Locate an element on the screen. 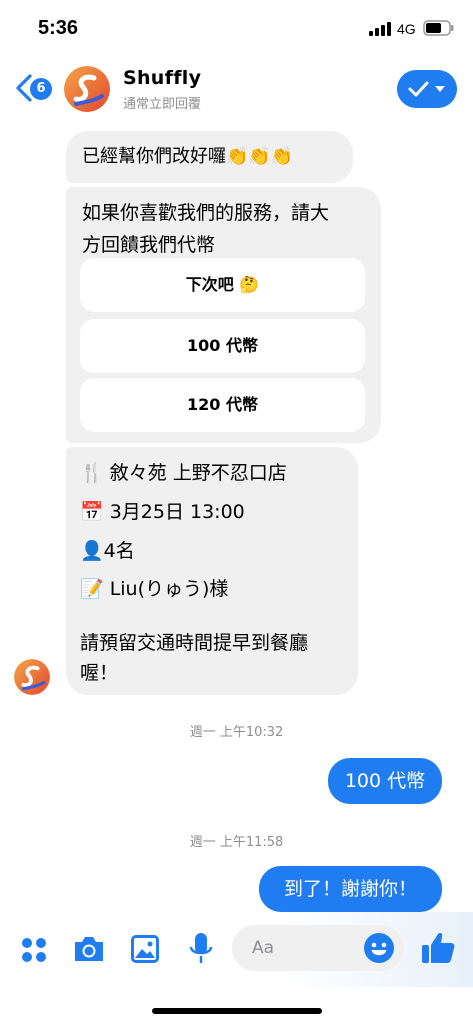  booking-people: 👤4名 is located at coordinates (107, 551).